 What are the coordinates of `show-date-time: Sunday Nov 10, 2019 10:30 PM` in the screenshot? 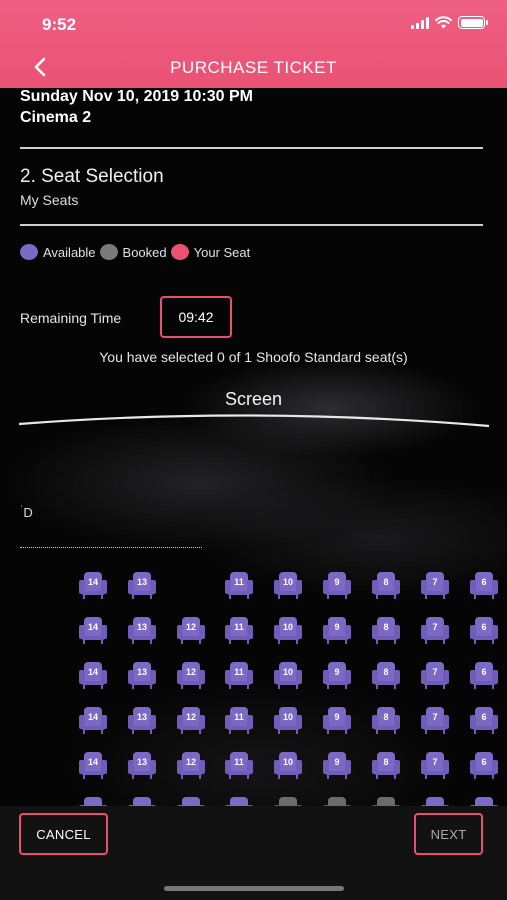 It's located at (136, 96).